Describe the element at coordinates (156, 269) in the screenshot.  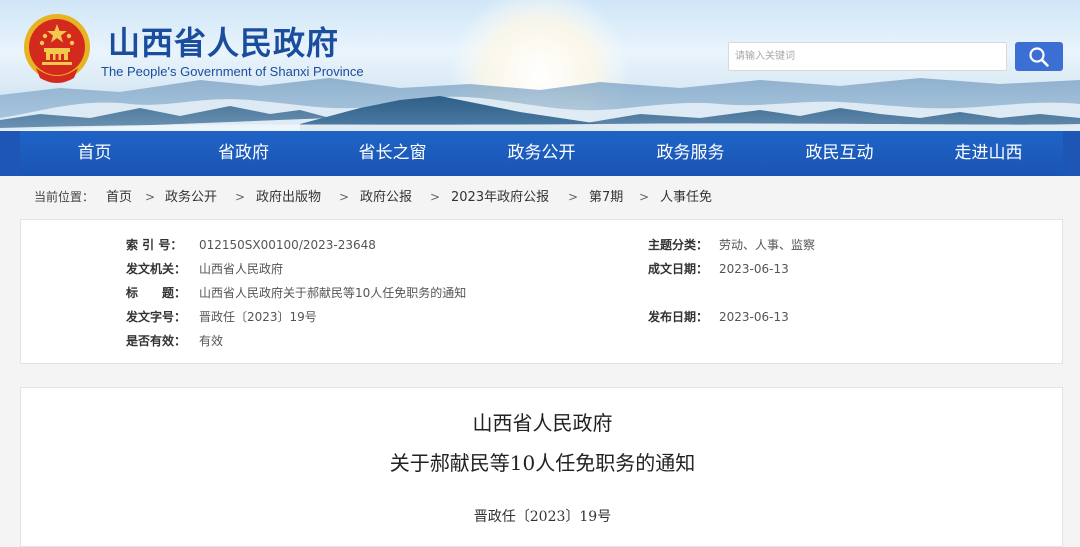
I see `meta-issuer-key: 发文机关：` at that location.